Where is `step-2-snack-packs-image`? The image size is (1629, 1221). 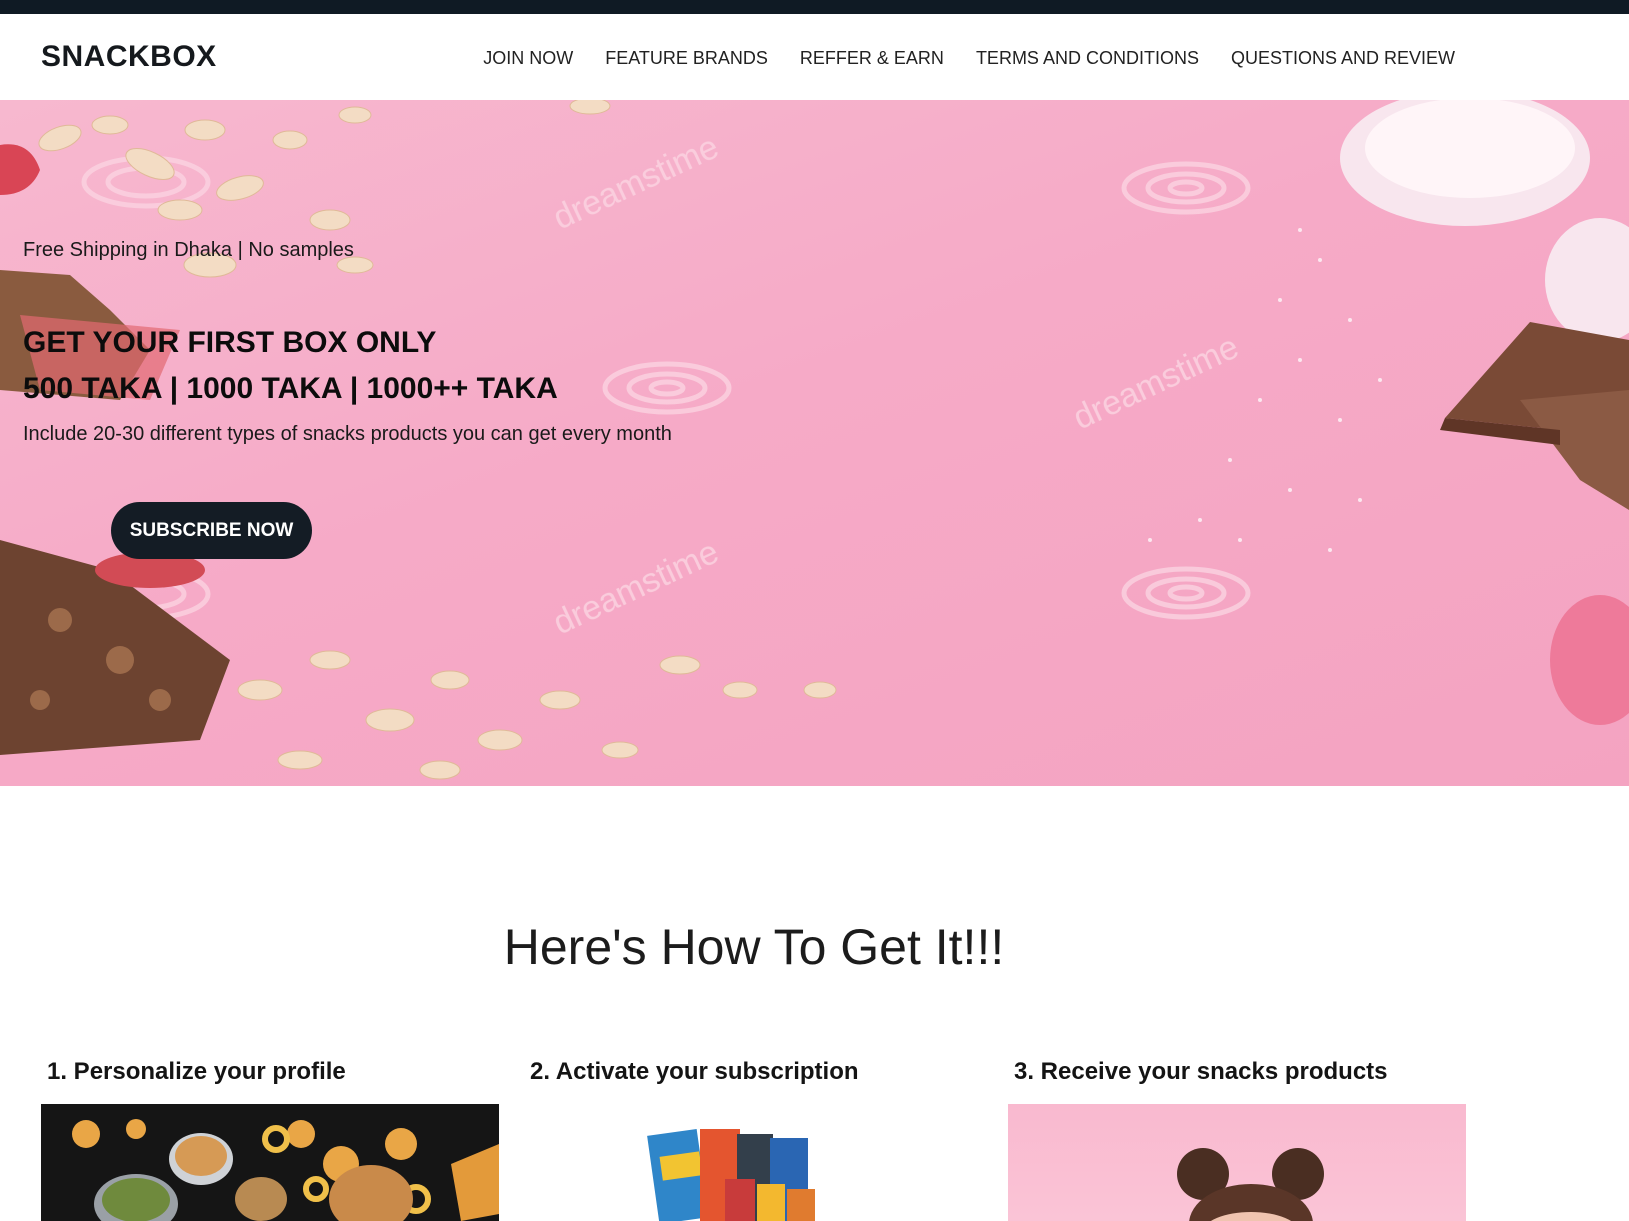 step-2-snack-packs-image is located at coordinates (754, 1162).